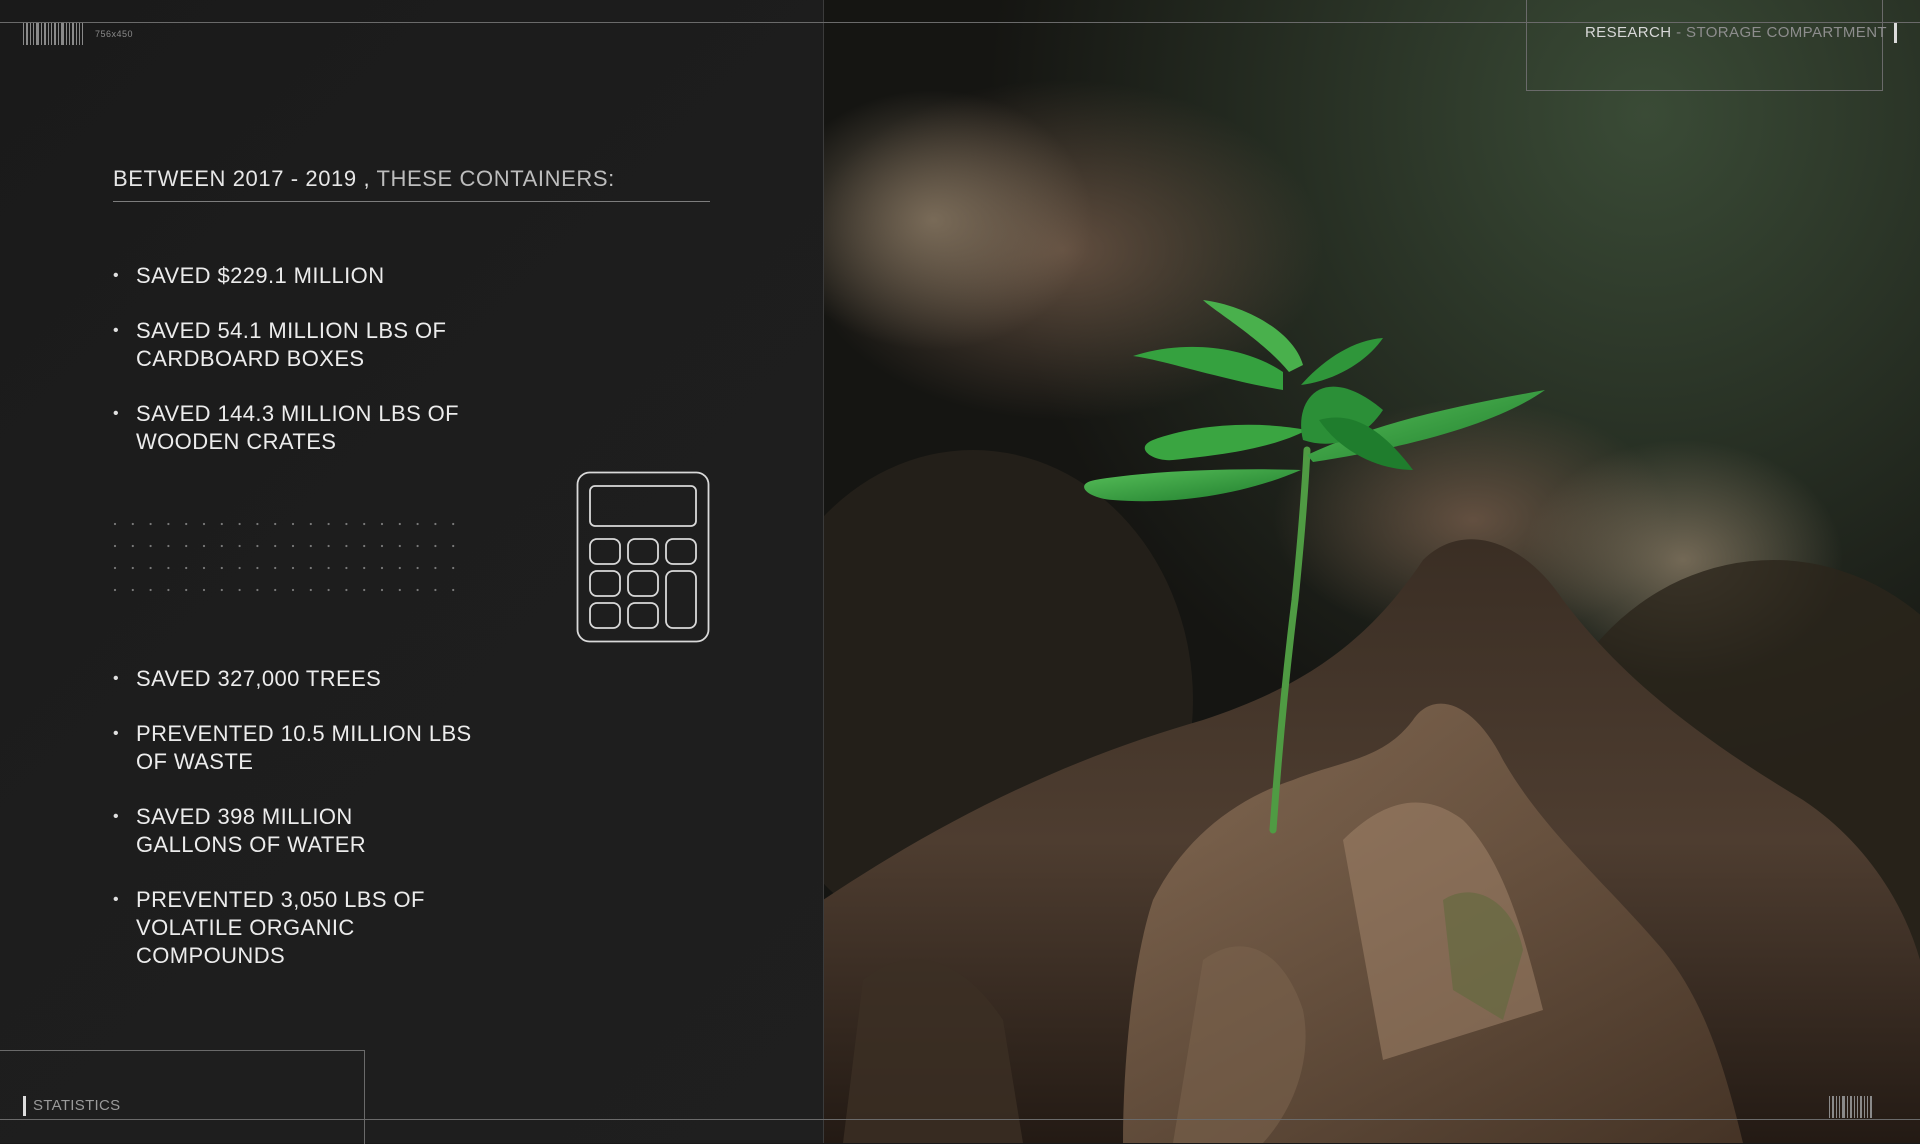 The width and height of the screenshot is (1920, 1144). Describe the element at coordinates (284, 557) in the screenshot. I see `dot-grid-decoration` at that location.